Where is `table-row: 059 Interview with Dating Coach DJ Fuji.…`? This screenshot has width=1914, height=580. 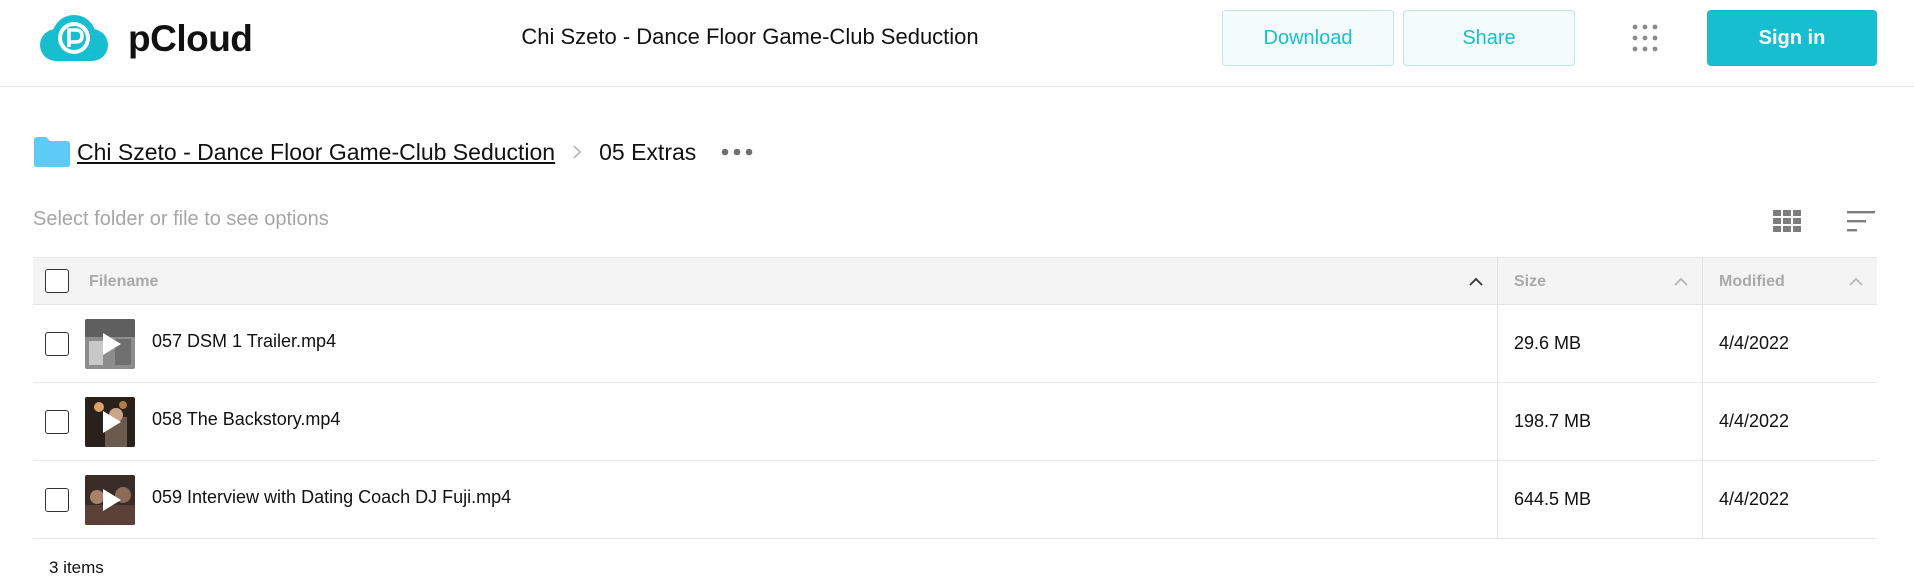
table-row: 059 Interview with Dating Coach DJ Fuji.… is located at coordinates (955, 500).